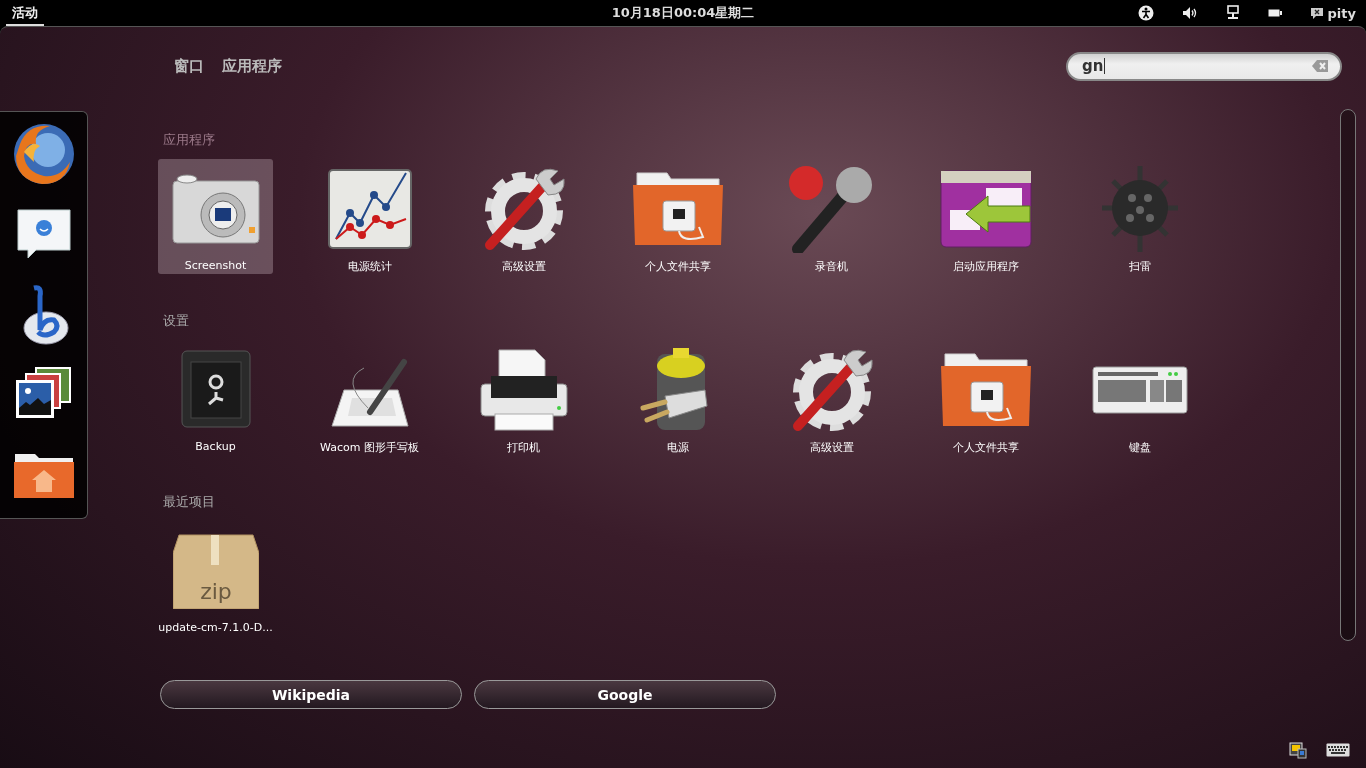  Describe the element at coordinates (215, 216) in the screenshot. I see `app-launcher: Screenshot` at that location.